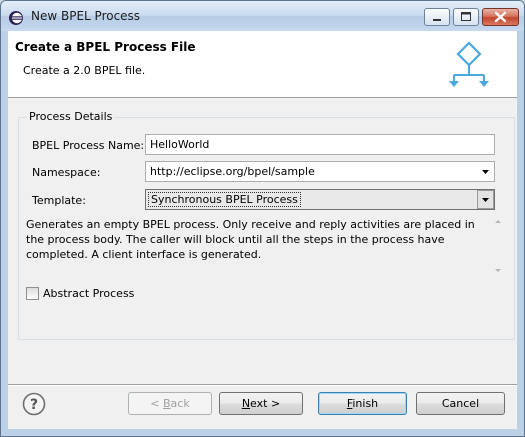 The image size is (525, 437). Describe the element at coordinates (469, 64) in the screenshot. I see `bpel-process-wizard-icon` at that location.